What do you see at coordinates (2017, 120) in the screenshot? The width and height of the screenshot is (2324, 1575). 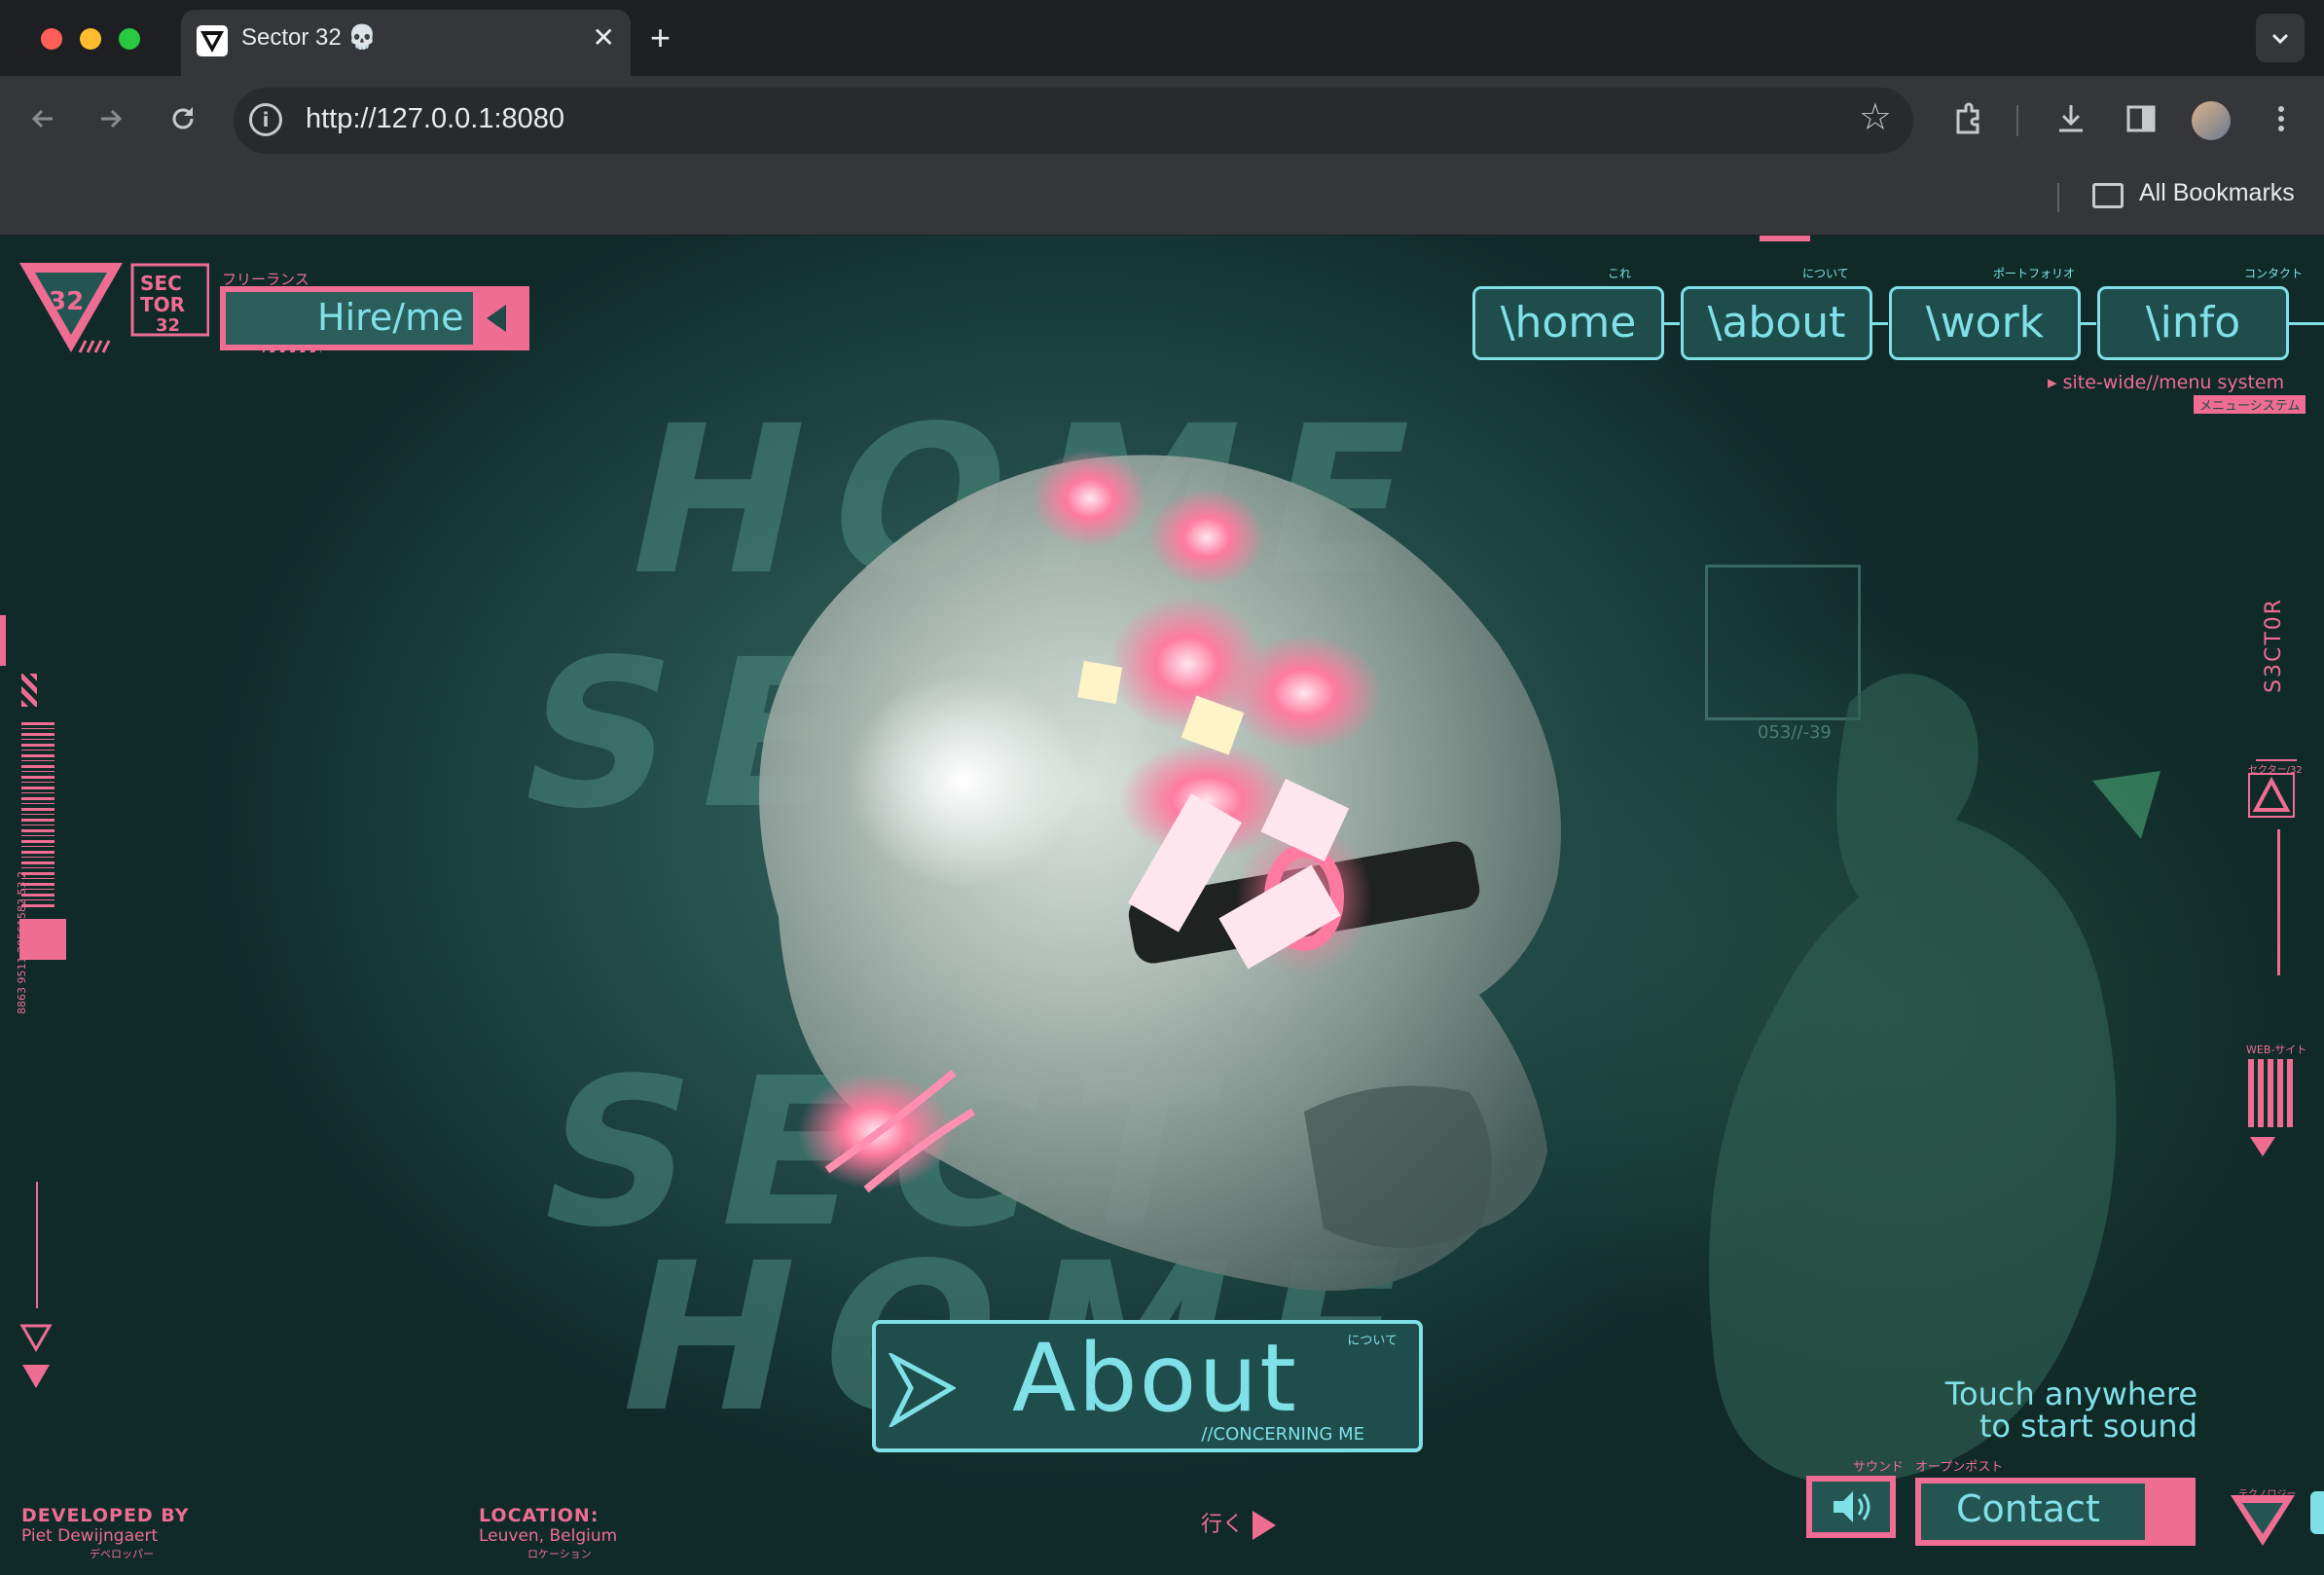 I see `toolbar-divider` at bounding box center [2017, 120].